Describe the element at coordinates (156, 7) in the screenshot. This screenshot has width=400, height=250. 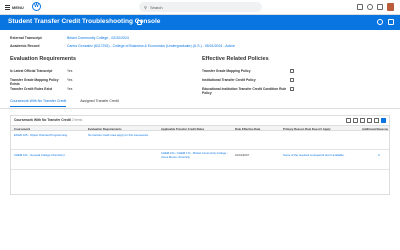
I see `search-placeholder: Search` at that location.